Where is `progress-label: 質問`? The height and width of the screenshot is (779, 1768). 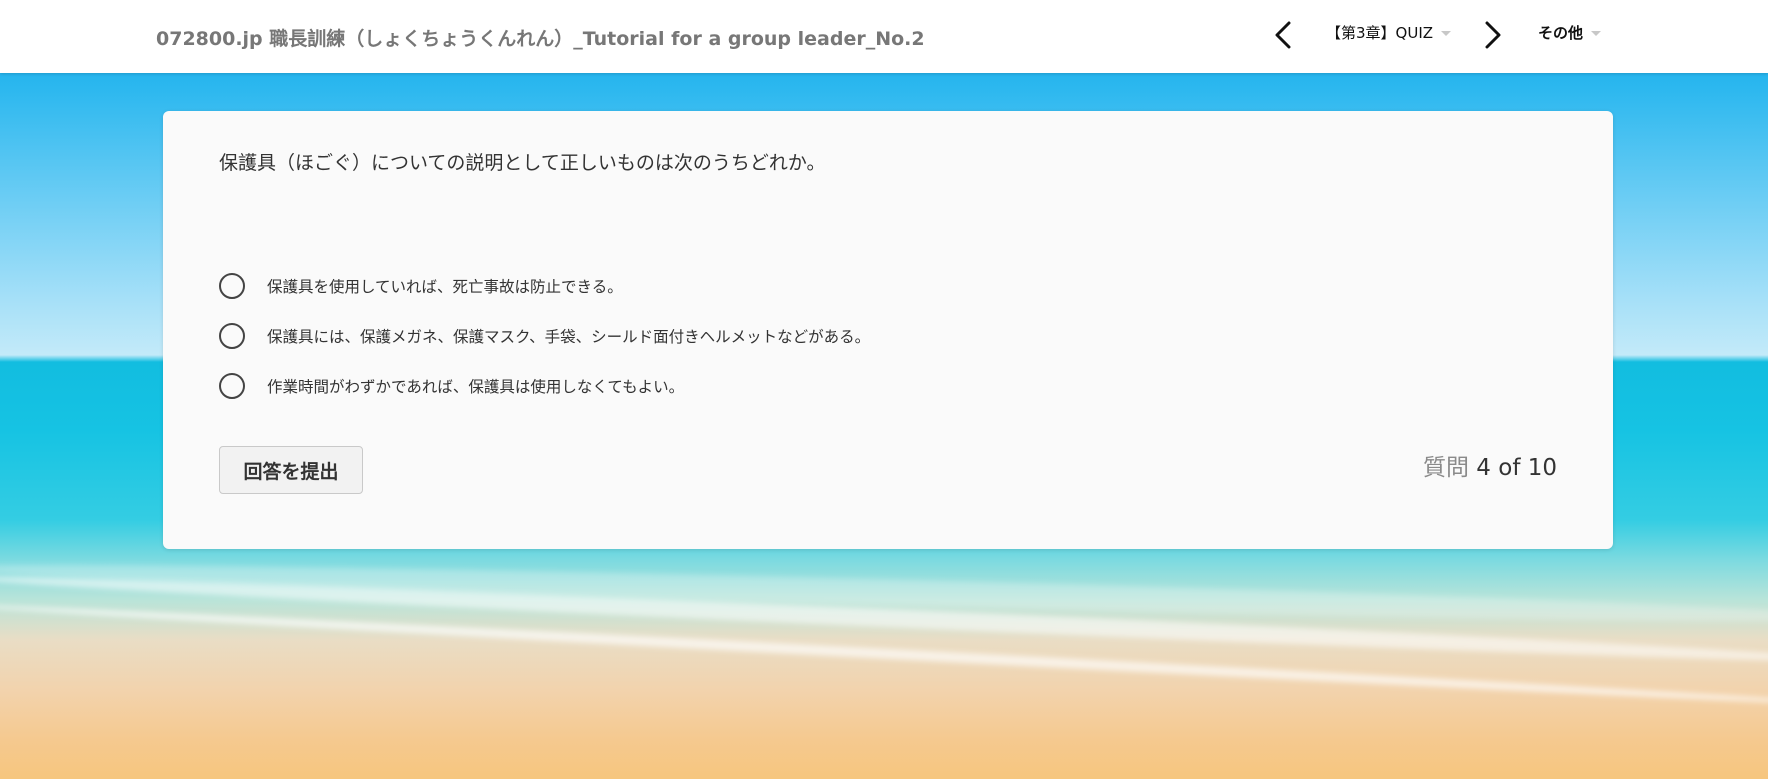 progress-label: 質問 is located at coordinates (1445, 468).